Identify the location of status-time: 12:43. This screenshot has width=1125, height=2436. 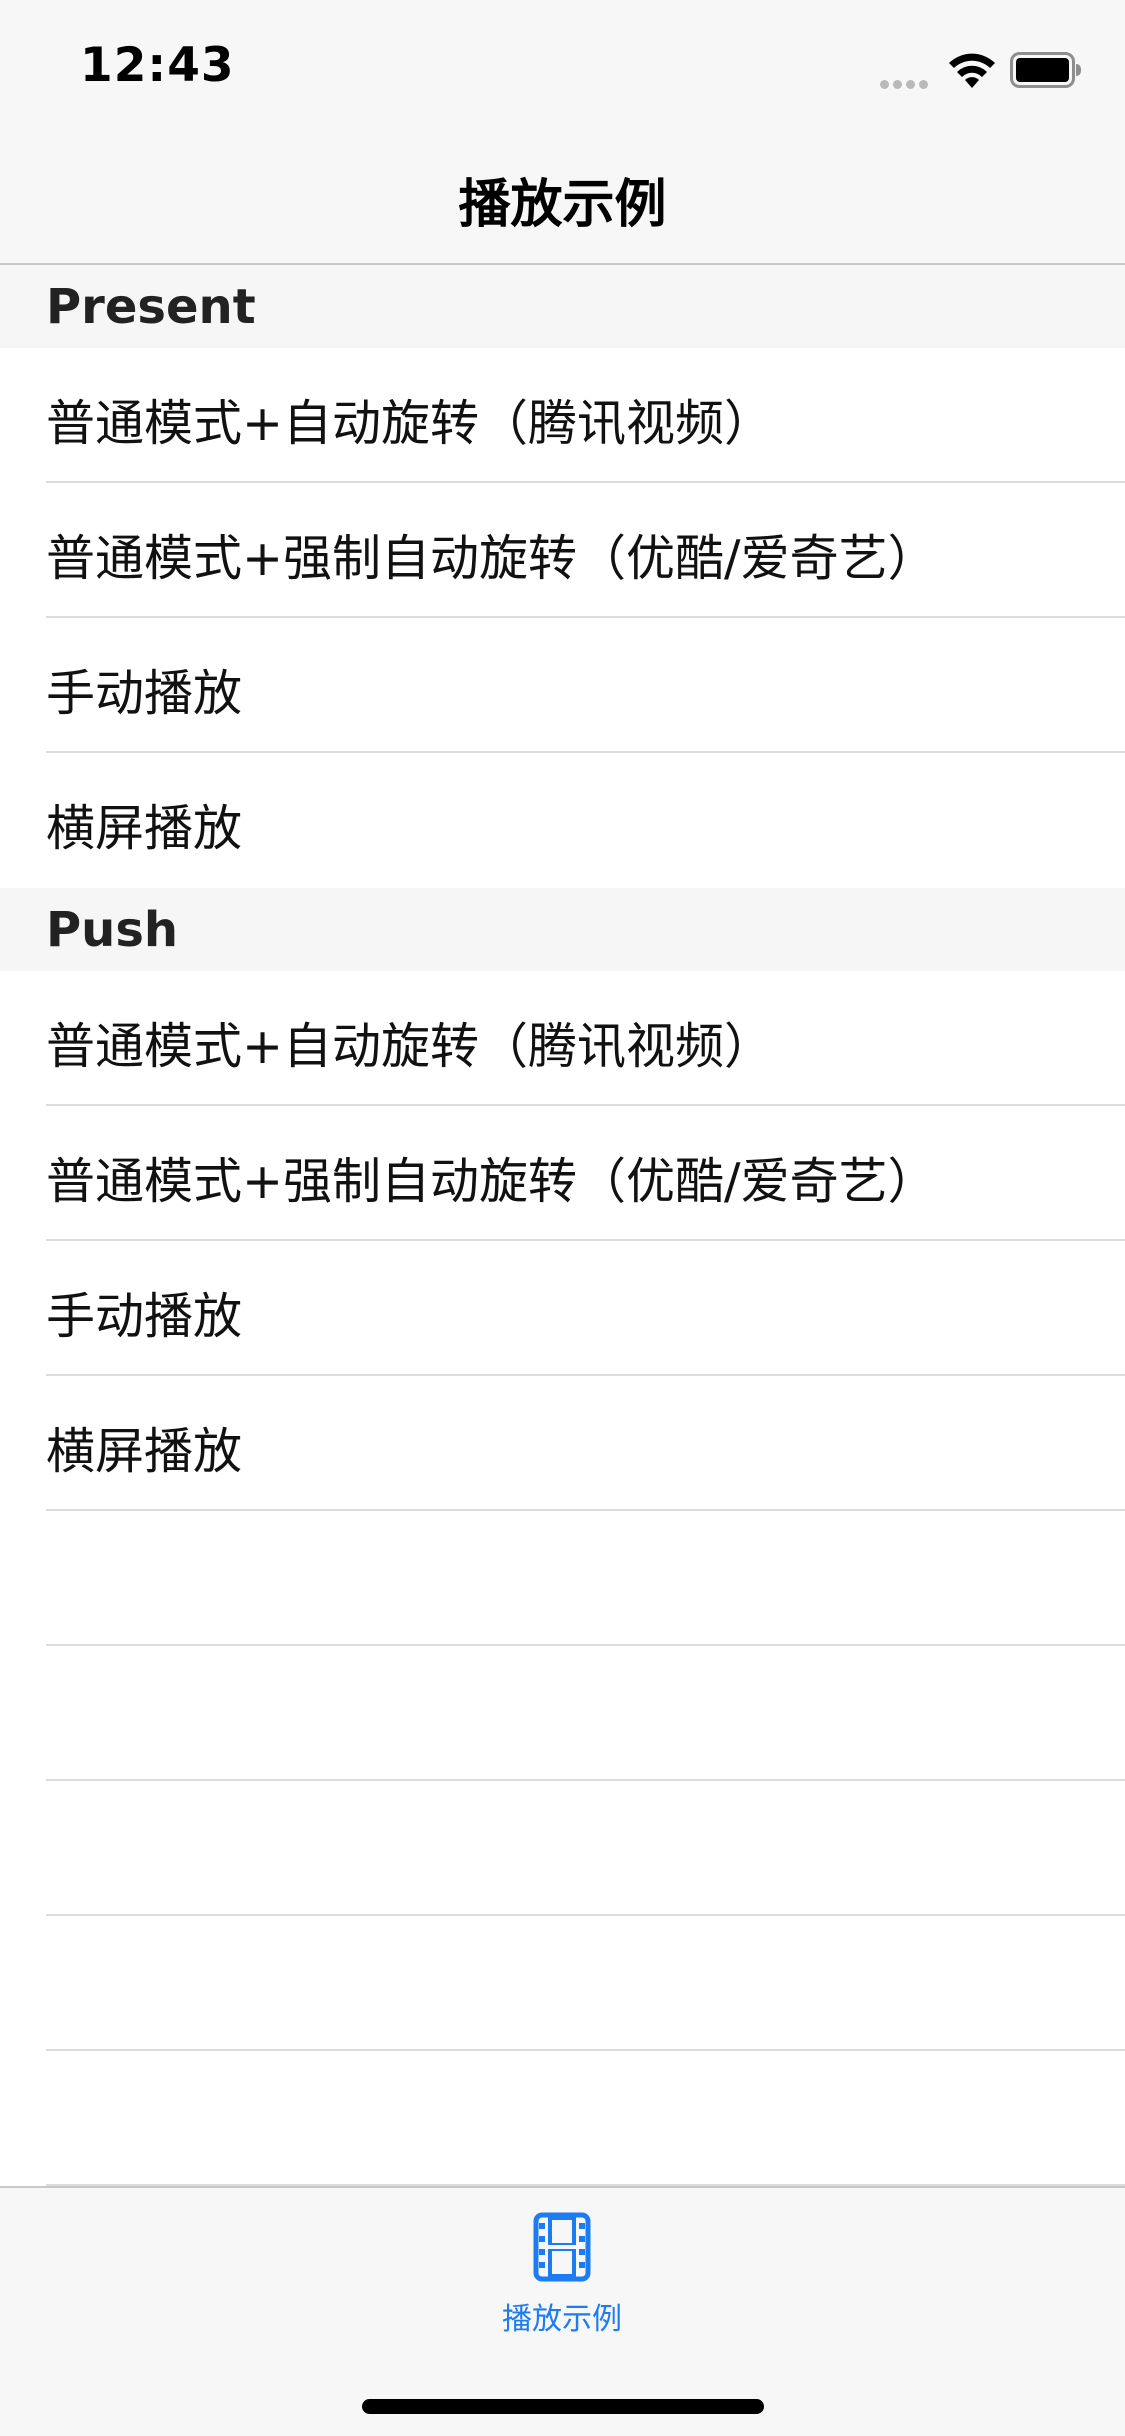
(157, 65).